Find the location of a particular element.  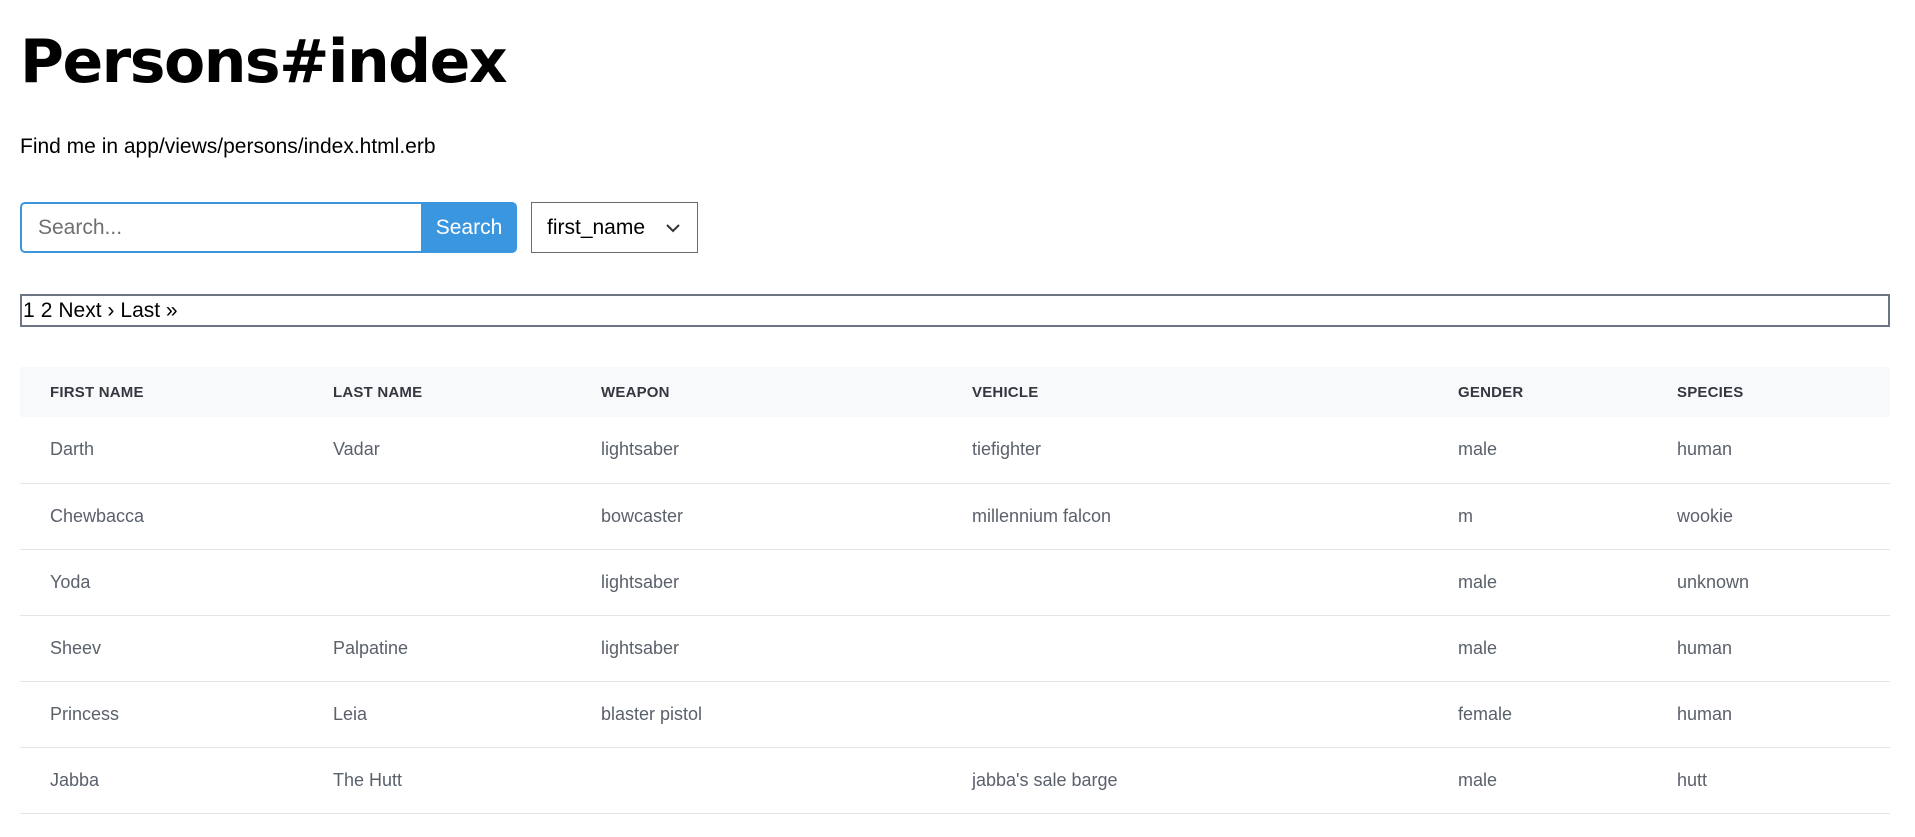

cell-first-name: Darth is located at coordinates (72, 449).